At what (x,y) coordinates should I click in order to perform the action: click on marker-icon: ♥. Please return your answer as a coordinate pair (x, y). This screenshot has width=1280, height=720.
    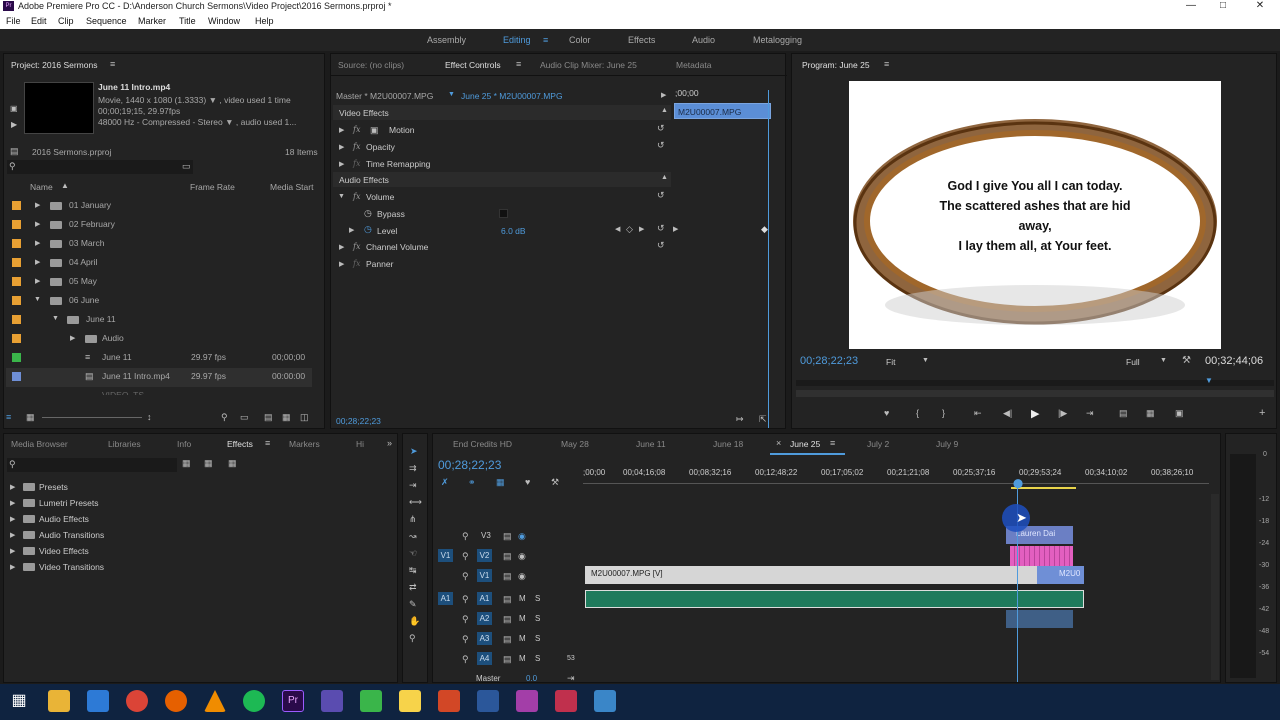
    Looking at the image, I should click on (527, 482).